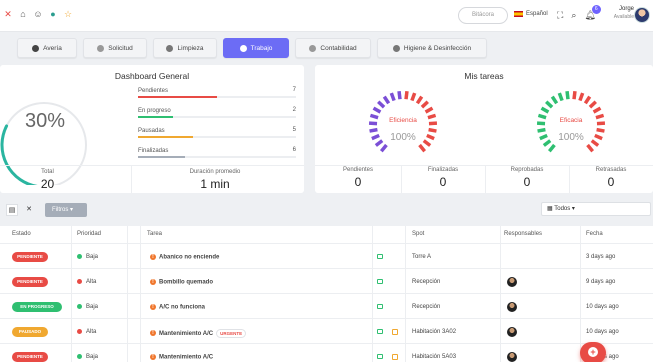 The image size is (653, 362). I want to click on header-estado: Estado, so click(21, 234).